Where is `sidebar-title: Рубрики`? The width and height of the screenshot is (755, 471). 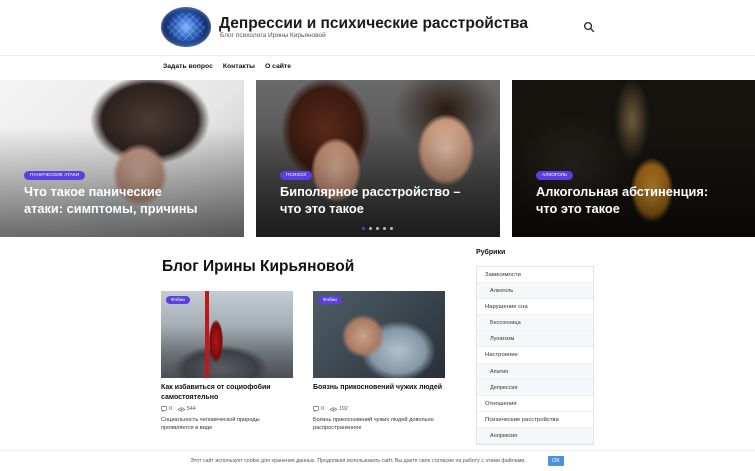
sidebar-title: Рубрики is located at coordinates (491, 252).